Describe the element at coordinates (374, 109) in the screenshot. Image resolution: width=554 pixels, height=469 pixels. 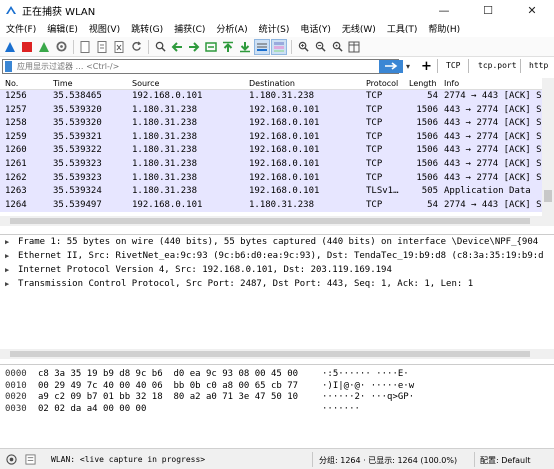
I see `cell-protocol: TCP` at that location.